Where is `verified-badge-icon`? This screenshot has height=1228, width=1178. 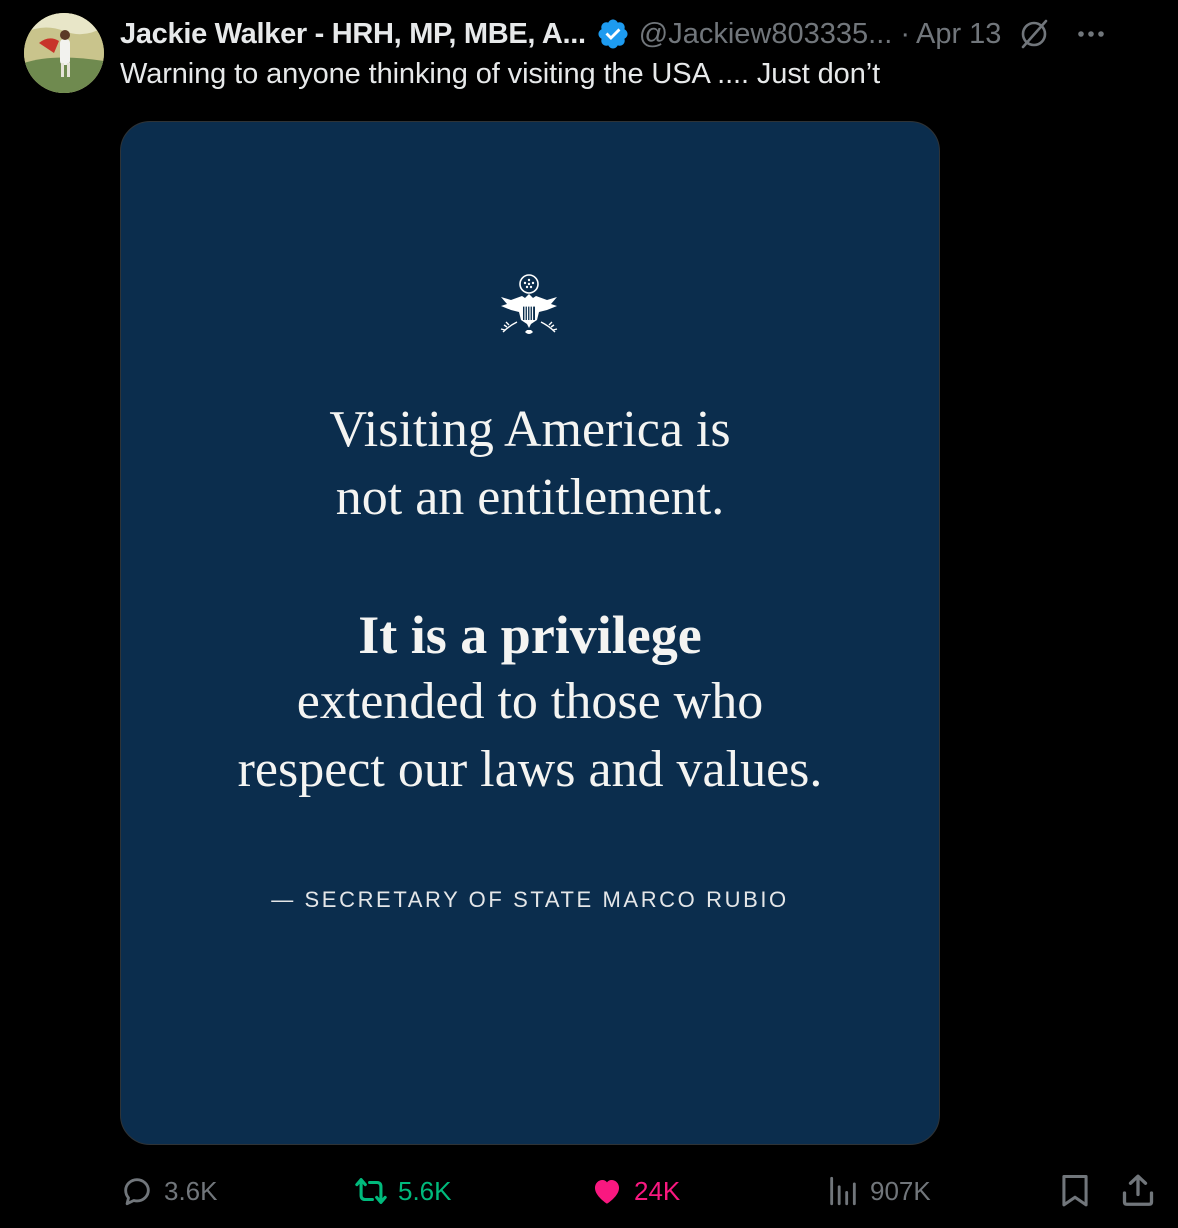
verified-badge-icon is located at coordinates (613, 34).